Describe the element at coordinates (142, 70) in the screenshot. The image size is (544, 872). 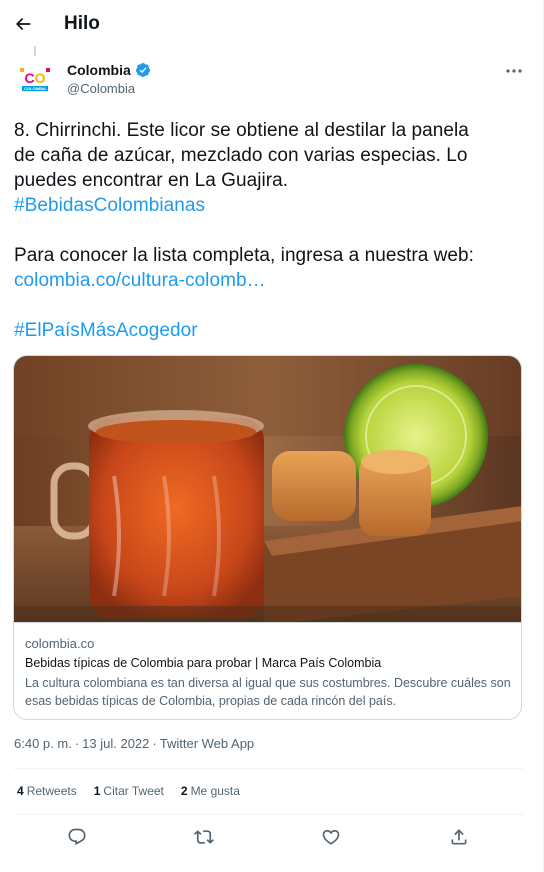
I see `verified-badge-icon` at that location.